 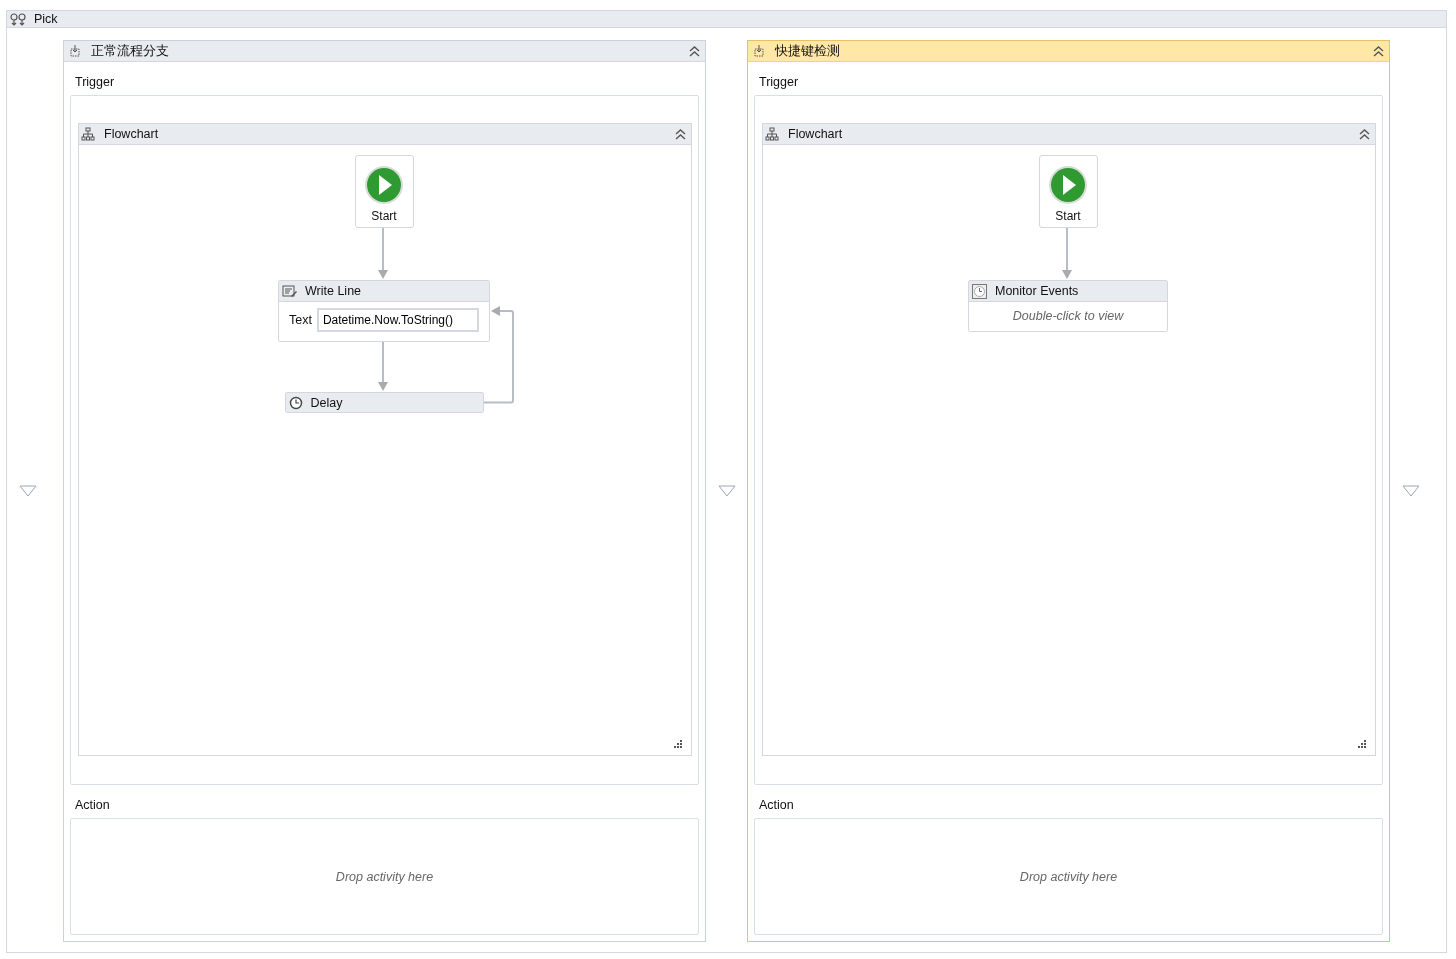 I want to click on activity-hint: Double-click to view, so click(x=1068, y=315).